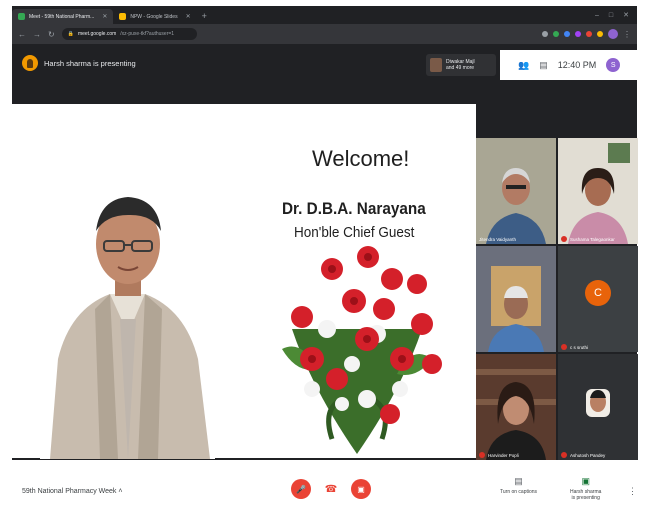 The width and height of the screenshot is (649, 506). Describe the element at coordinates (588, 239) in the screenshot. I see `participant-label: Sushama Talegaonkar` at that location.